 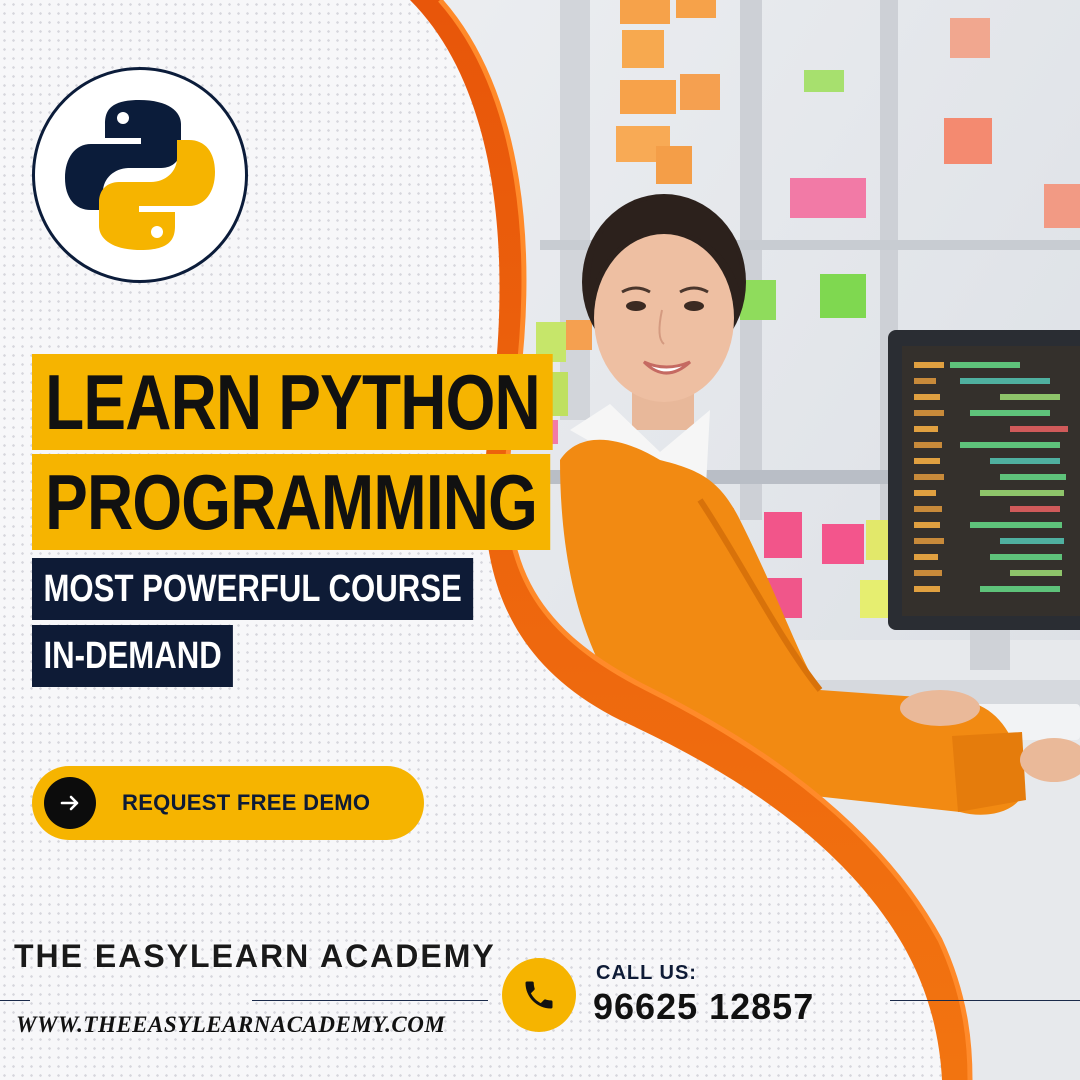 I want to click on divider-left, so click(x=15, y=1000).